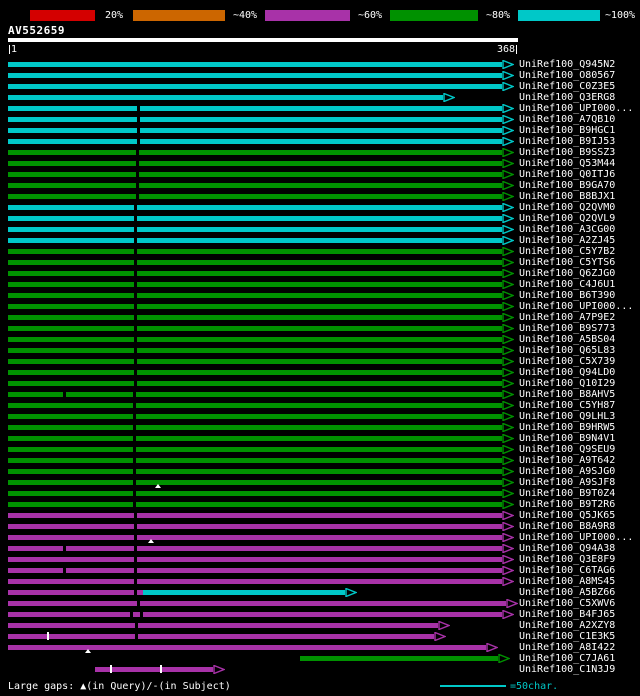 This screenshot has height=696, width=640. I want to click on alignment-row: UniRef100_B8AHV5, so click(320, 394).